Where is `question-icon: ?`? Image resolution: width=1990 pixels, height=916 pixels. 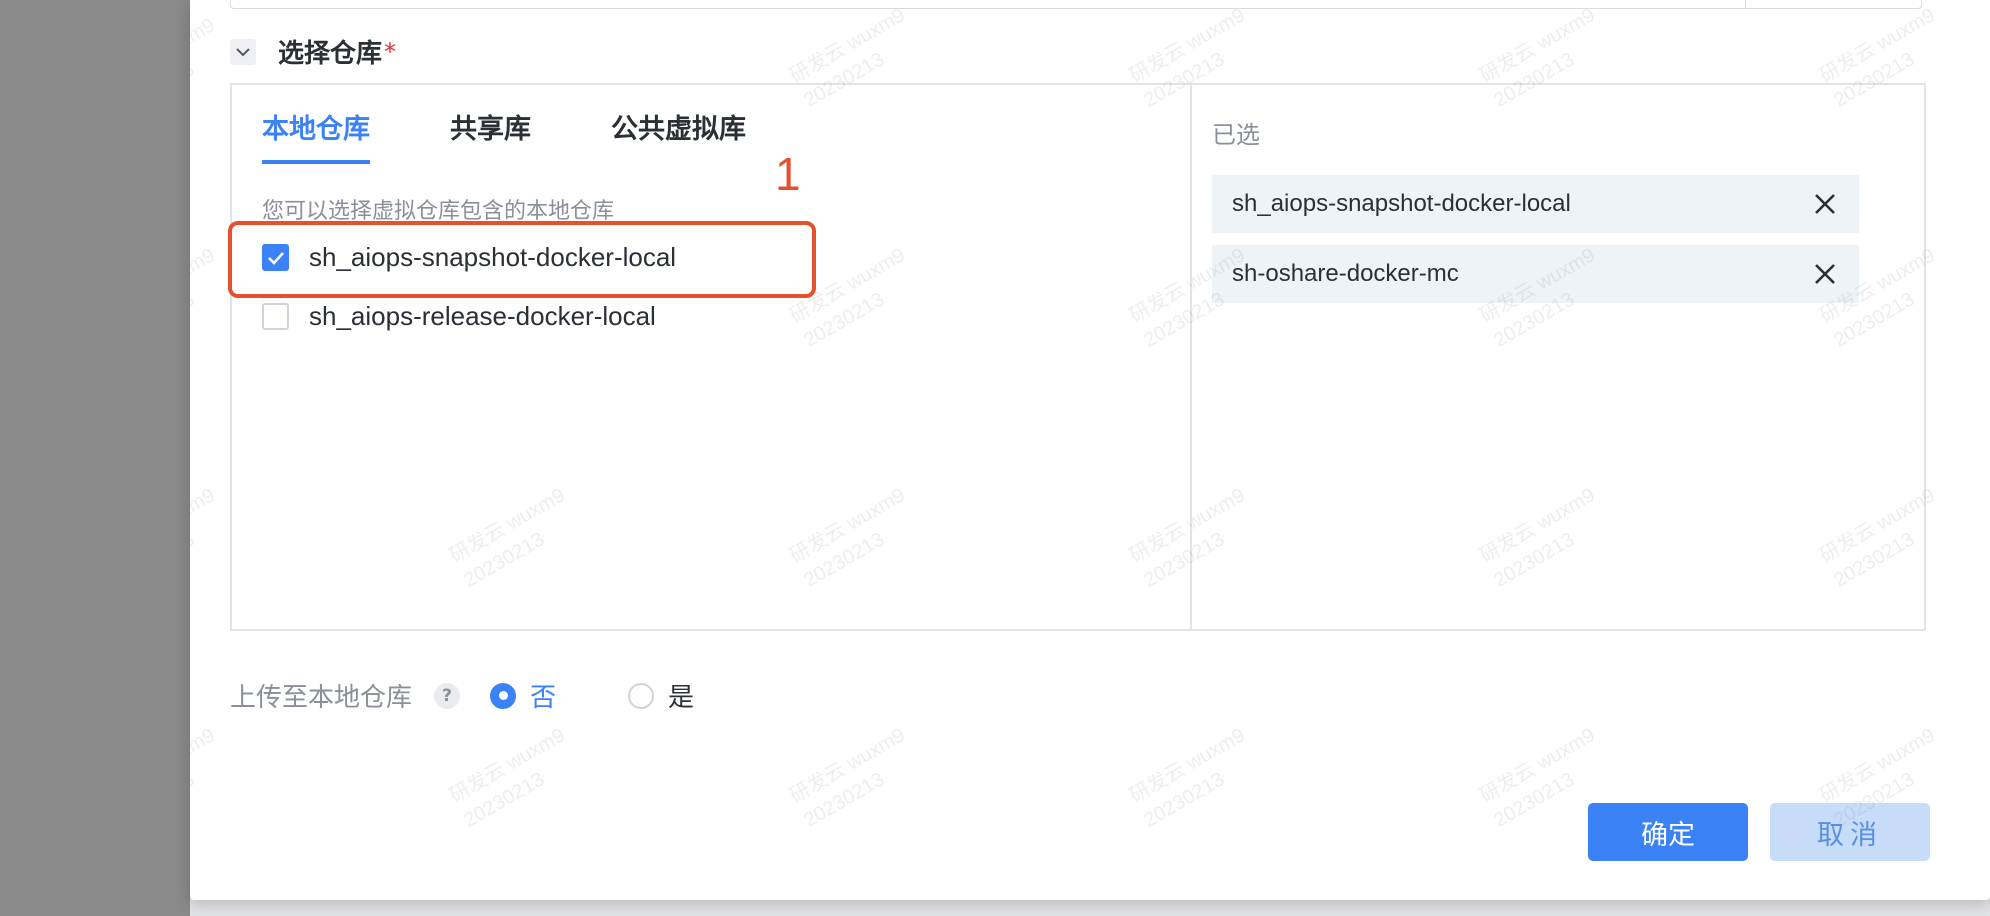 question-icon: ? is located at coordinates (447, 695).